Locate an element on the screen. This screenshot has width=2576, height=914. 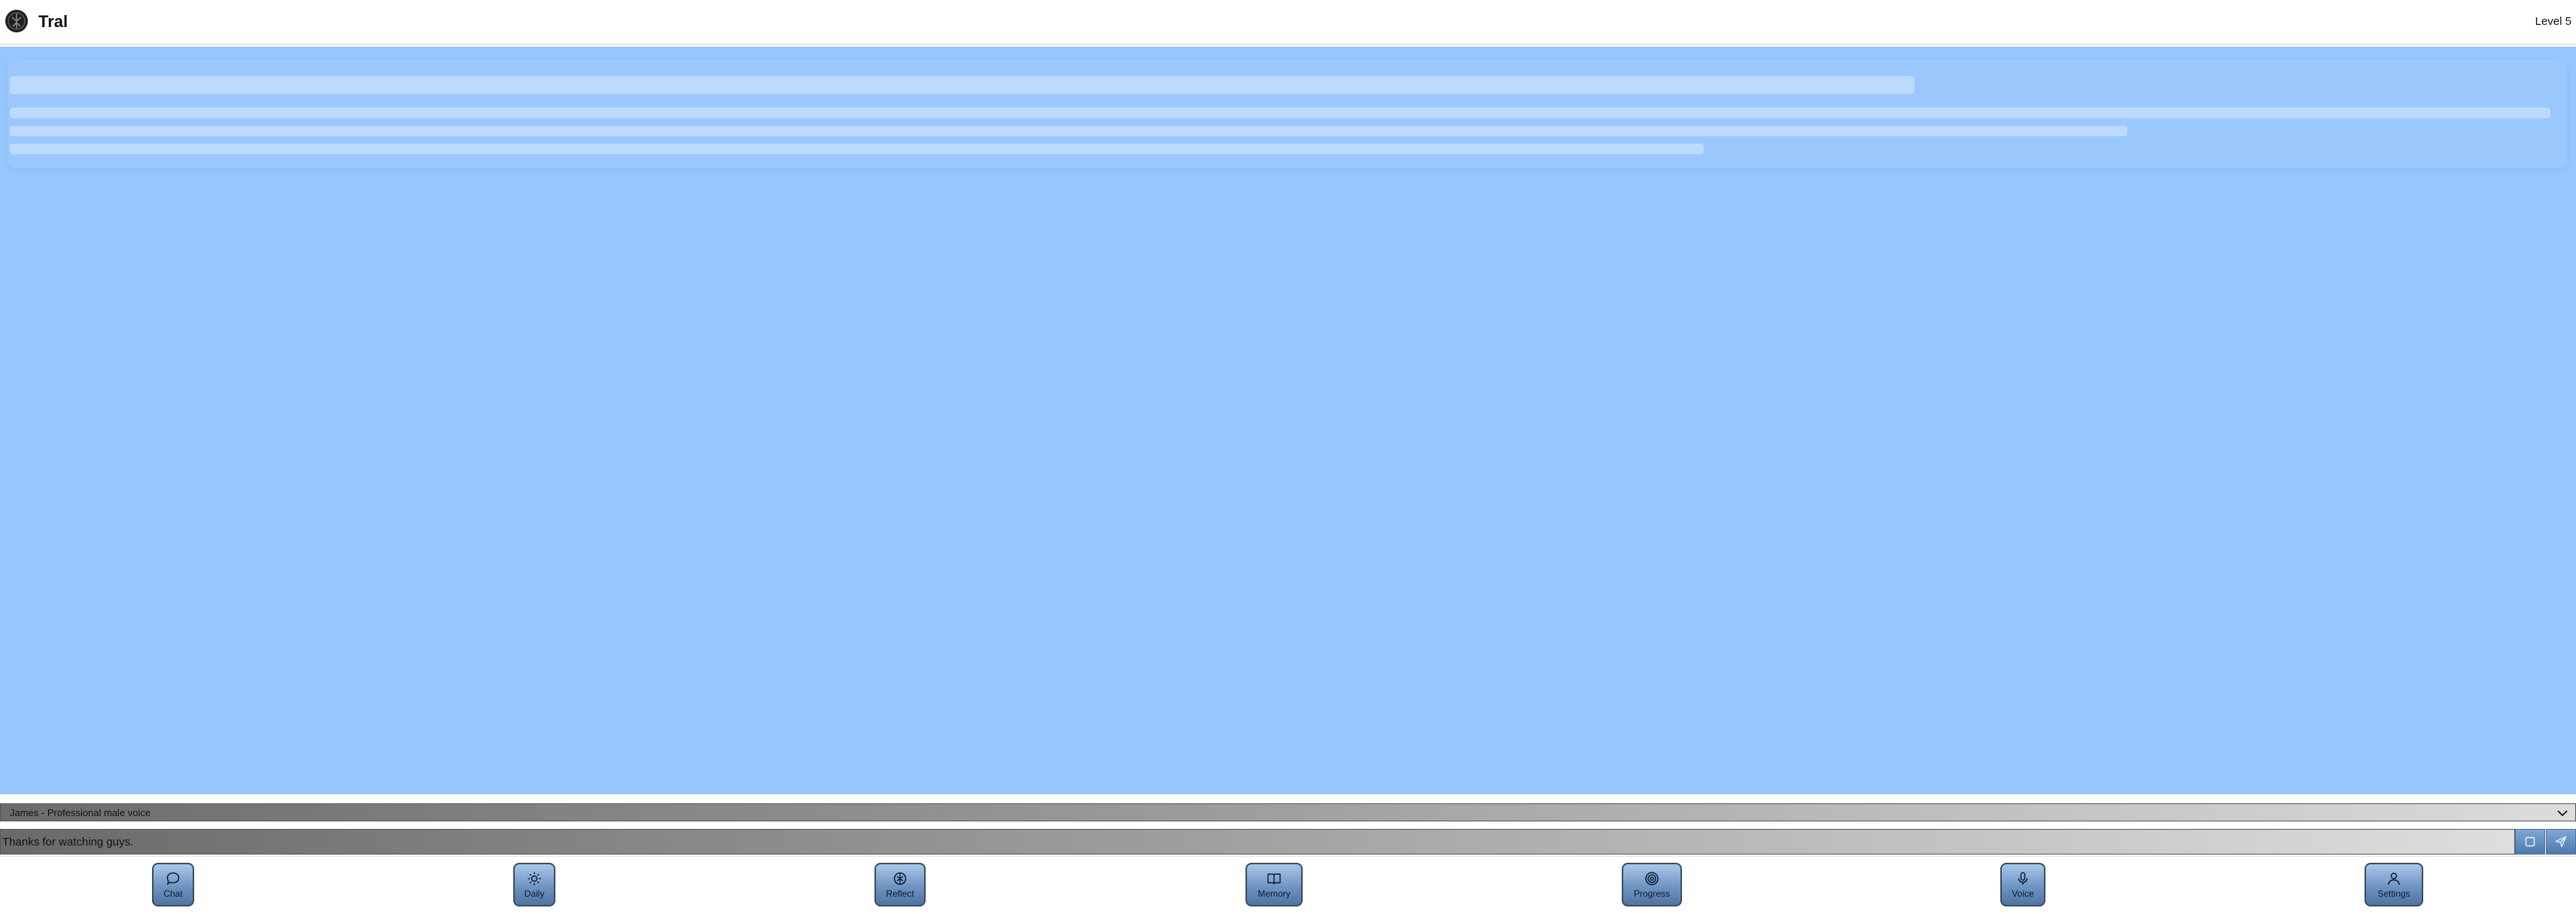
nav-label: Settings is located at coordinates (2393, 893).